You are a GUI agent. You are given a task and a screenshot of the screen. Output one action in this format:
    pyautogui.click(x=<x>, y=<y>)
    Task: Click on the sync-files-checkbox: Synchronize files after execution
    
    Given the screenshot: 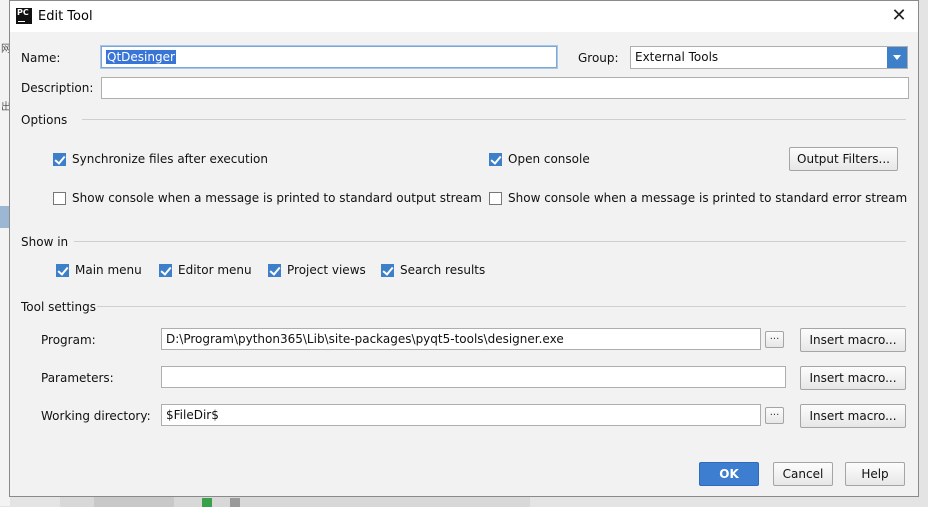 What is the action you would take?
    pyautogui.click(x=160, y=159)
    